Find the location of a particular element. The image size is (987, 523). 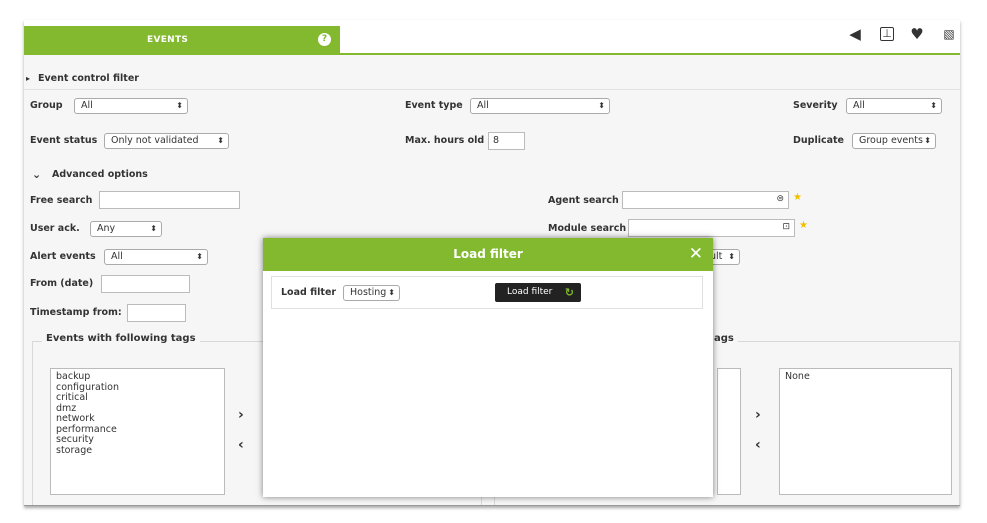

load-filter-button-label: Load filter is located at coordinates (530, 292).